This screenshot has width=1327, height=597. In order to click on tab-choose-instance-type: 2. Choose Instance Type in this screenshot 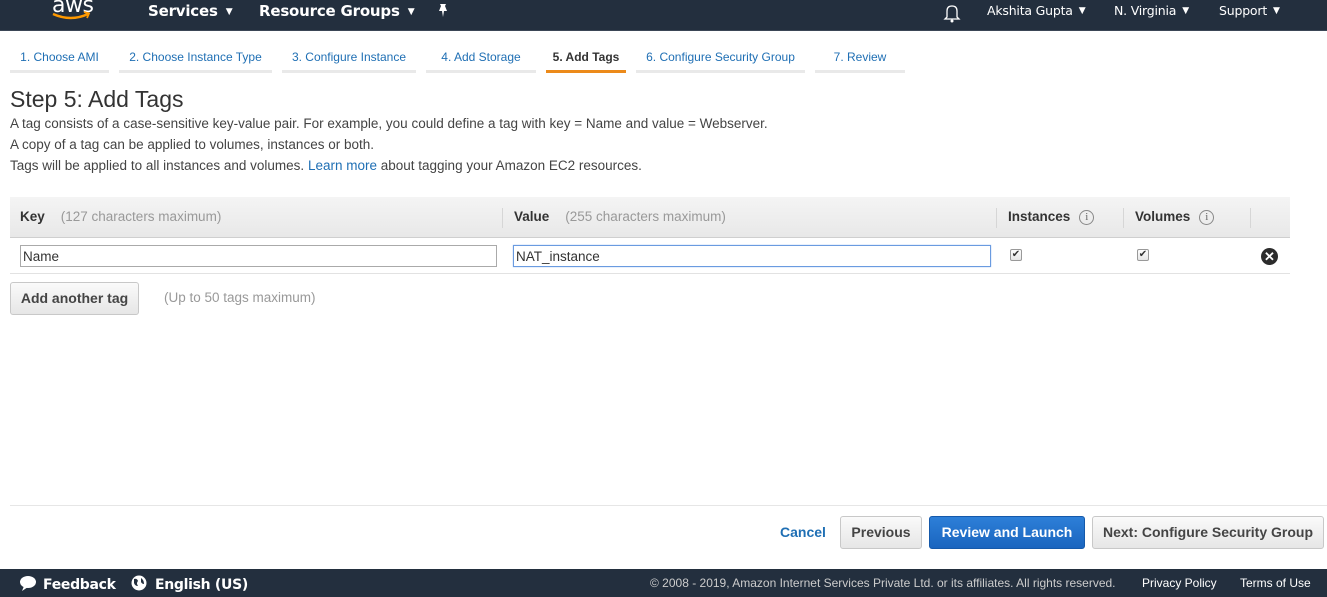, I will do `click(195, 59)`.